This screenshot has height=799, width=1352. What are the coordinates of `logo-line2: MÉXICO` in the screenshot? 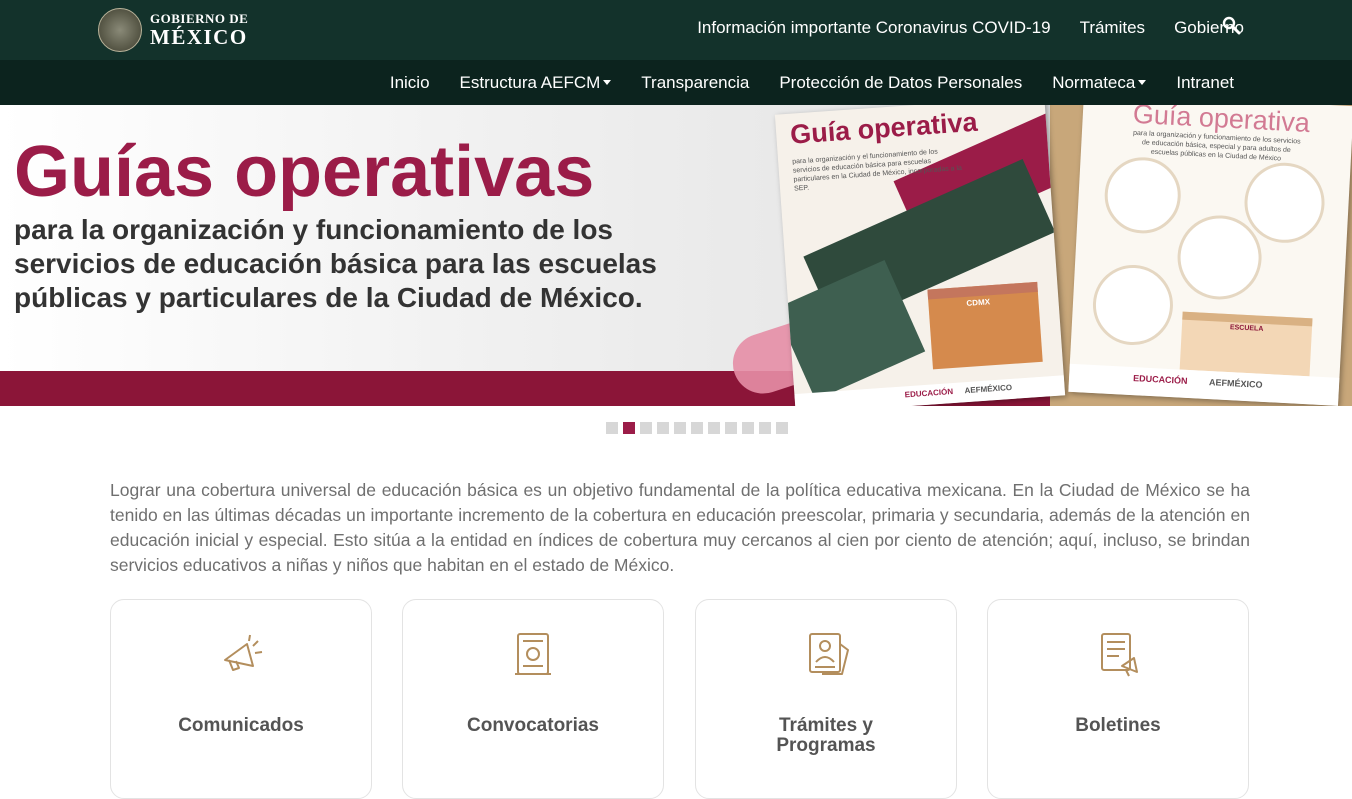 It's located at (199, 37).